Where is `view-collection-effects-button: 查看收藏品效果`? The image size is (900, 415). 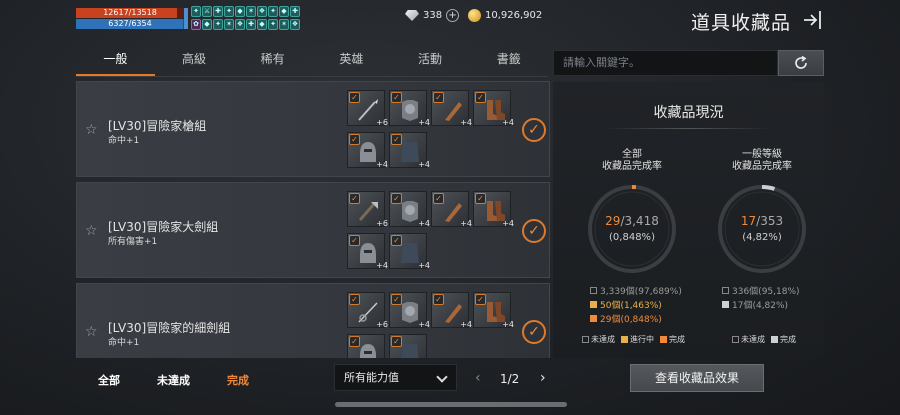
view-collection-effects-button: 查看收藏品效果 is located at coordinates (697, 378).